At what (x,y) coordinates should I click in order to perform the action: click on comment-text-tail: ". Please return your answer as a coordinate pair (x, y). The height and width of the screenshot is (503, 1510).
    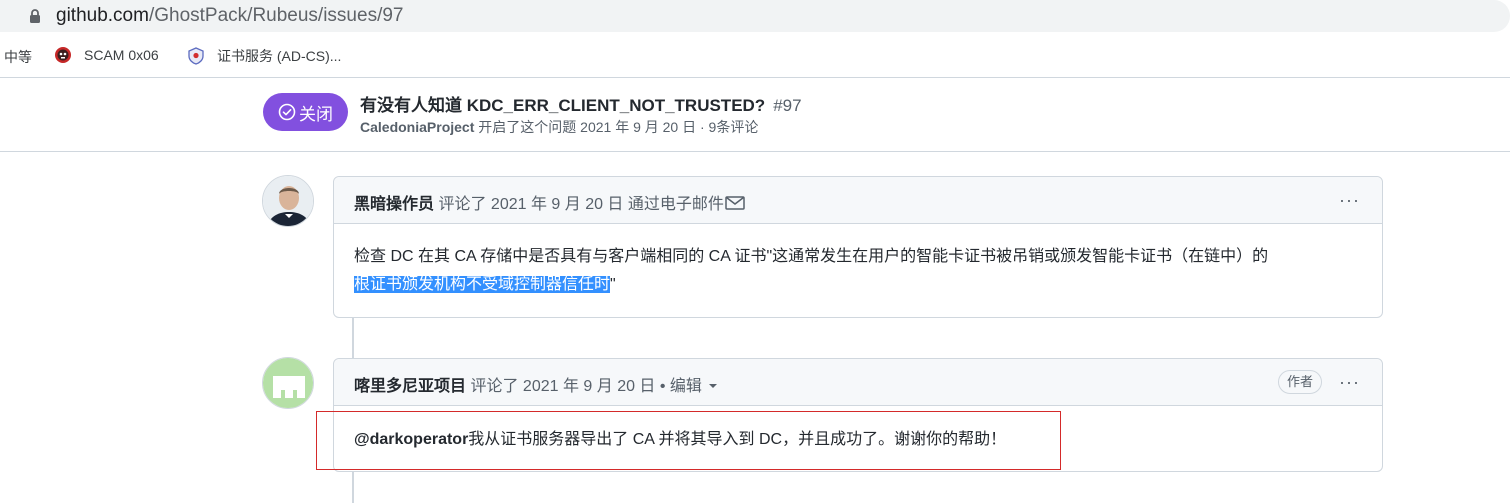
    Looking at the image, I should click on (613, 284).